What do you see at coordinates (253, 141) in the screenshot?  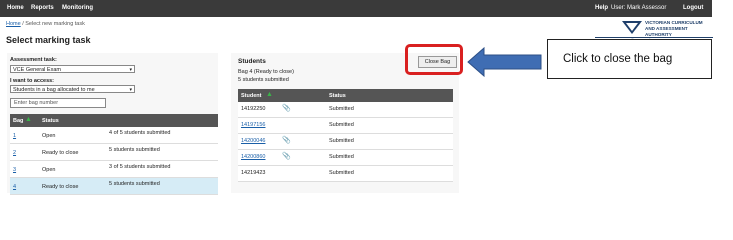 I see `student-id-link: 14200046` at bounding box center [253, 141].